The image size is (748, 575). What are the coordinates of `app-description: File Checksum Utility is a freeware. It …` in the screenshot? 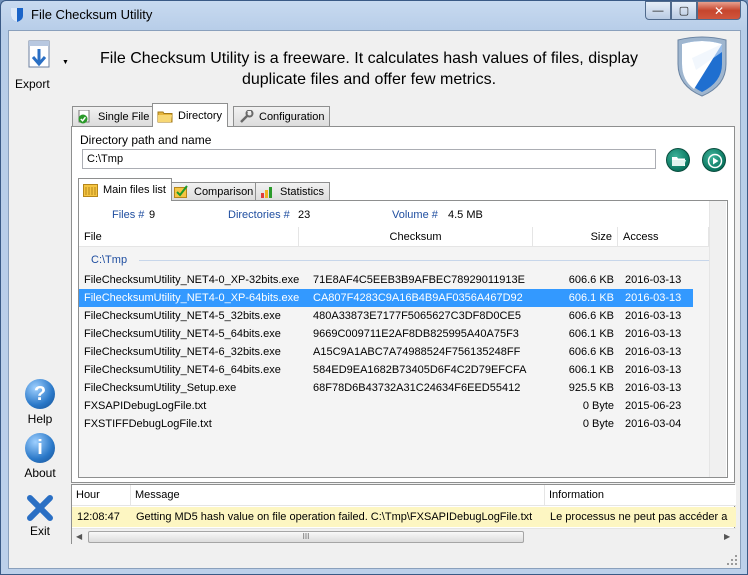 It's located at (369, 69).